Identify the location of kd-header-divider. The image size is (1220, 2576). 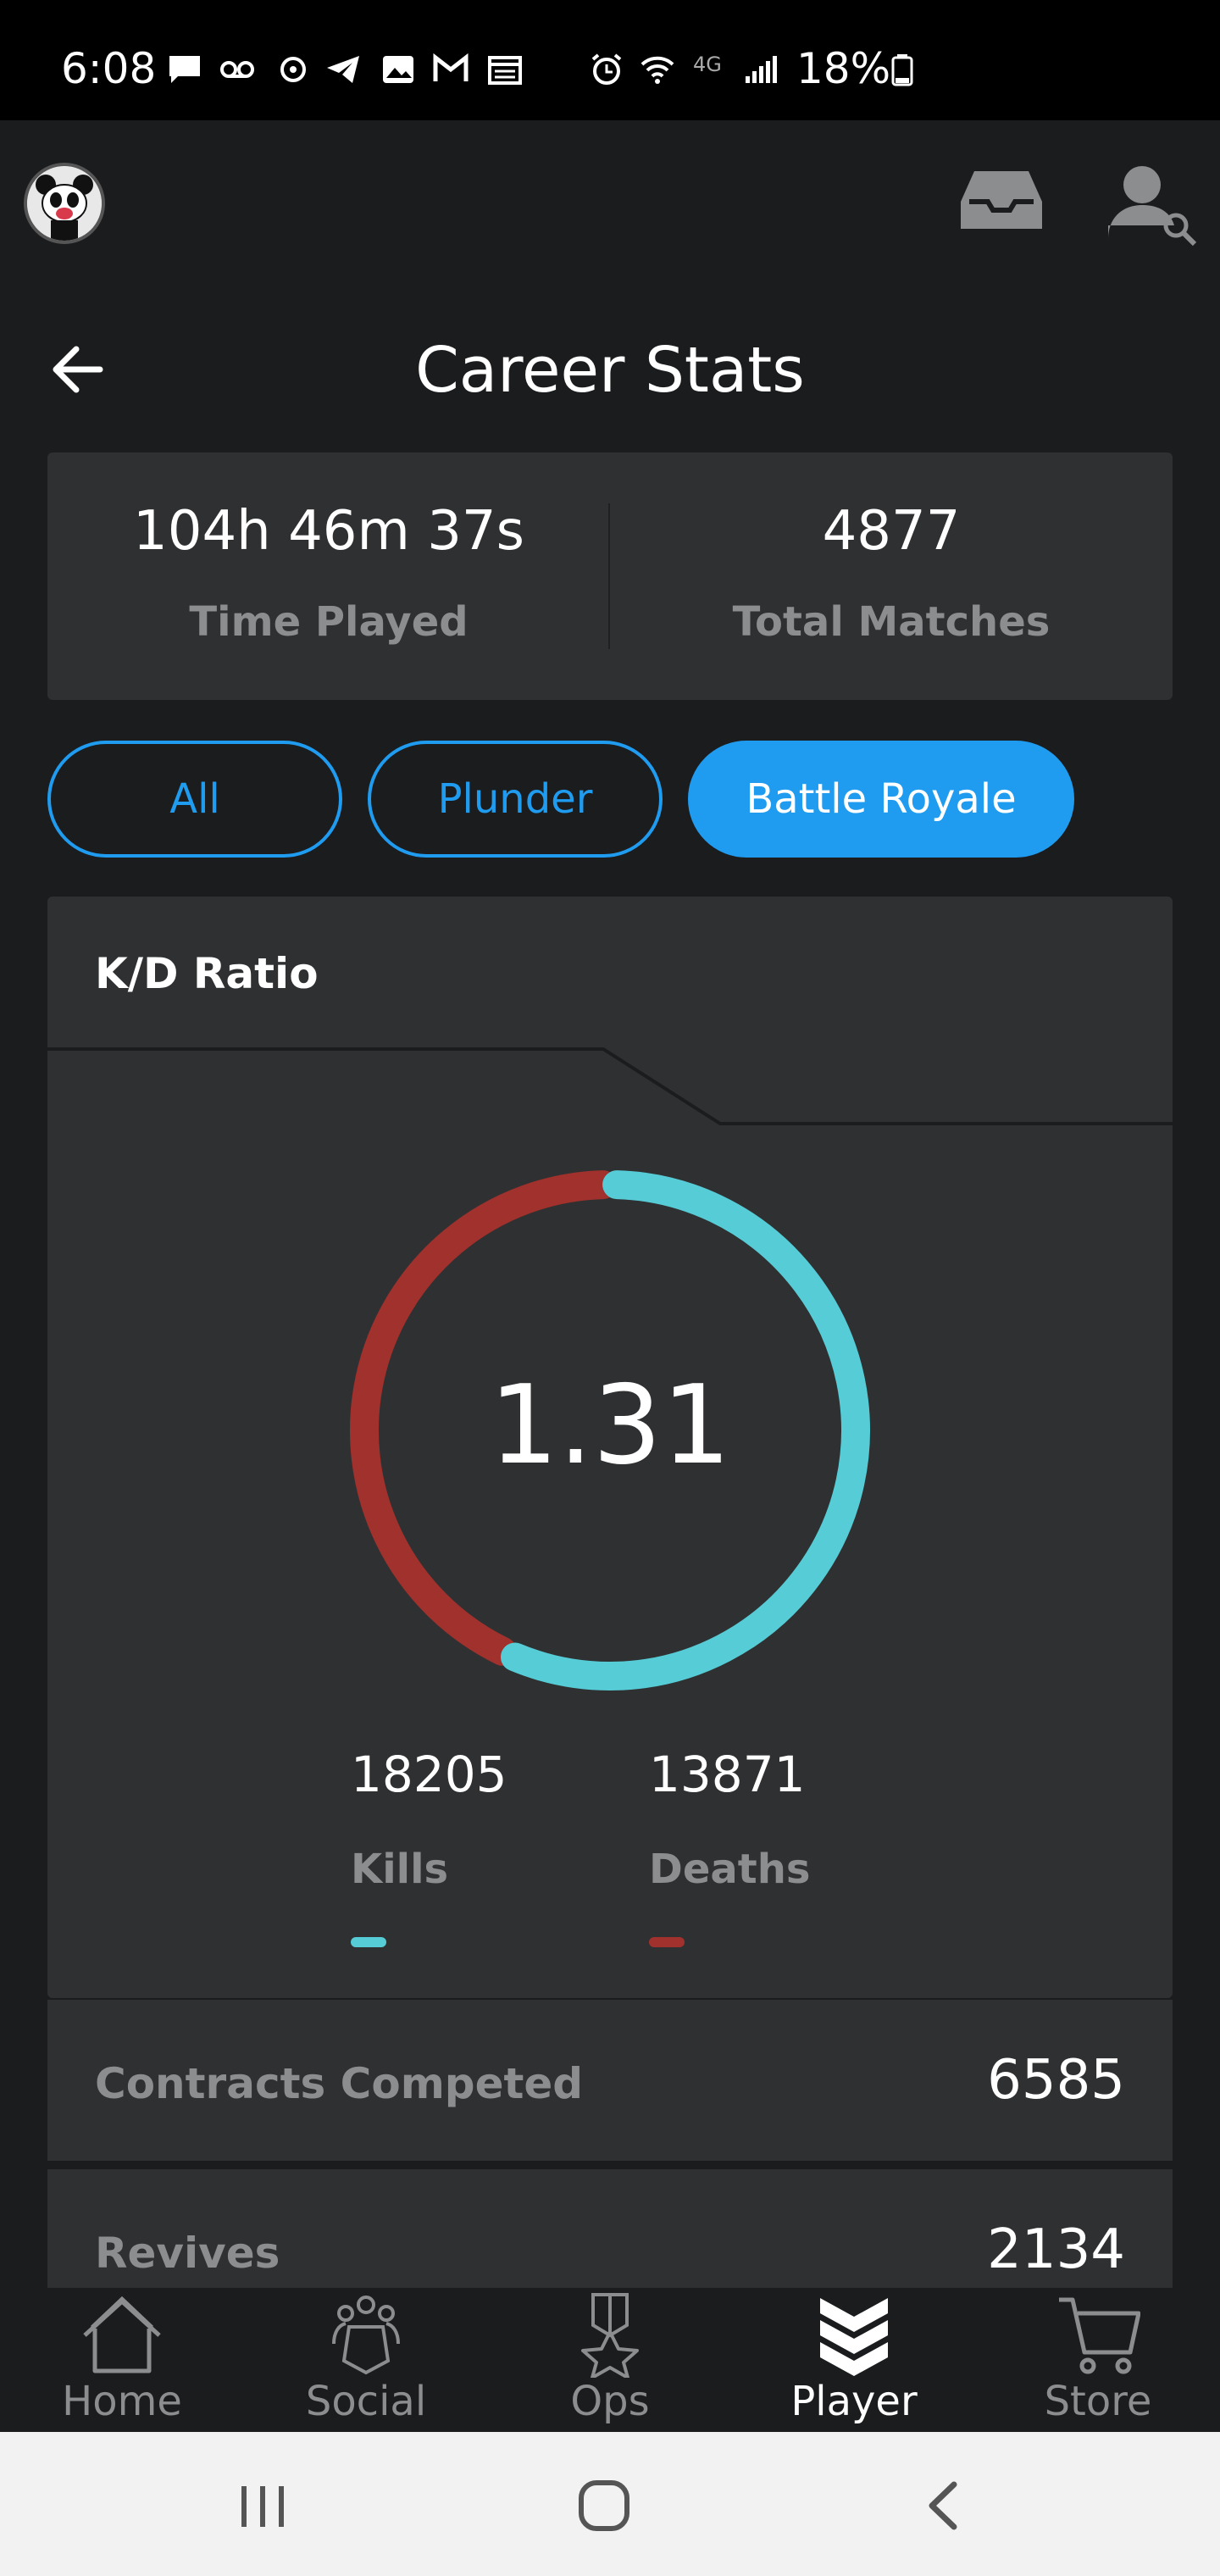
(610, 1086).